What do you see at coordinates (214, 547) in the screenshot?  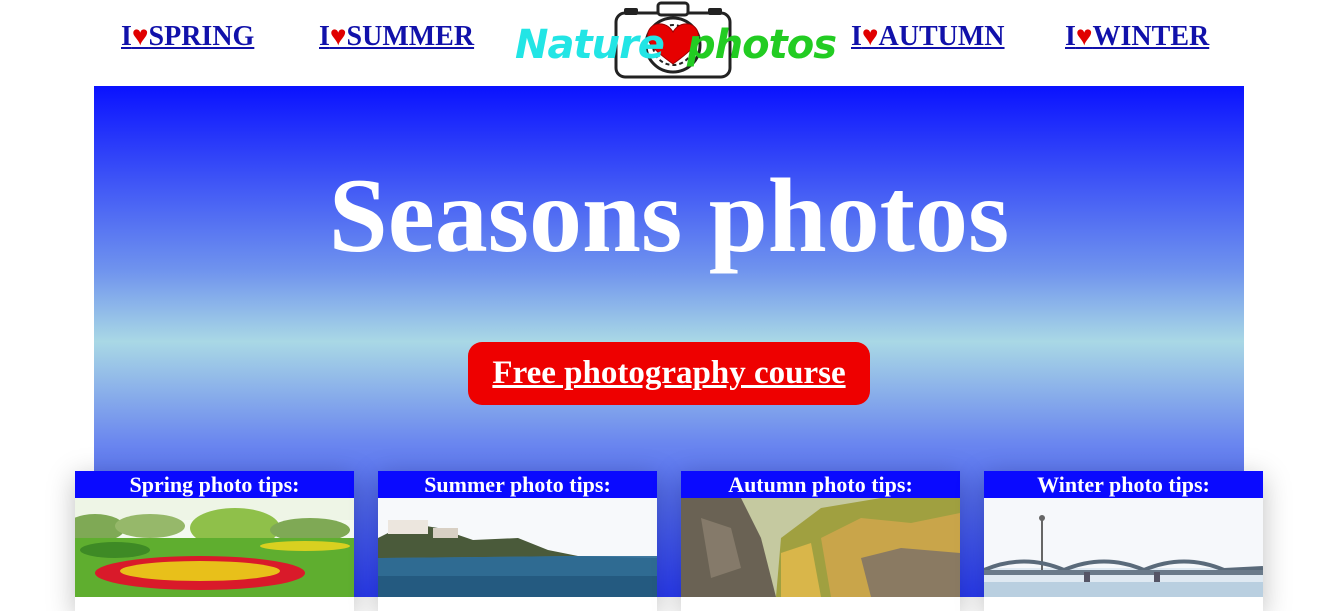 I see `spring-photo` at bounding box center [214, 547].